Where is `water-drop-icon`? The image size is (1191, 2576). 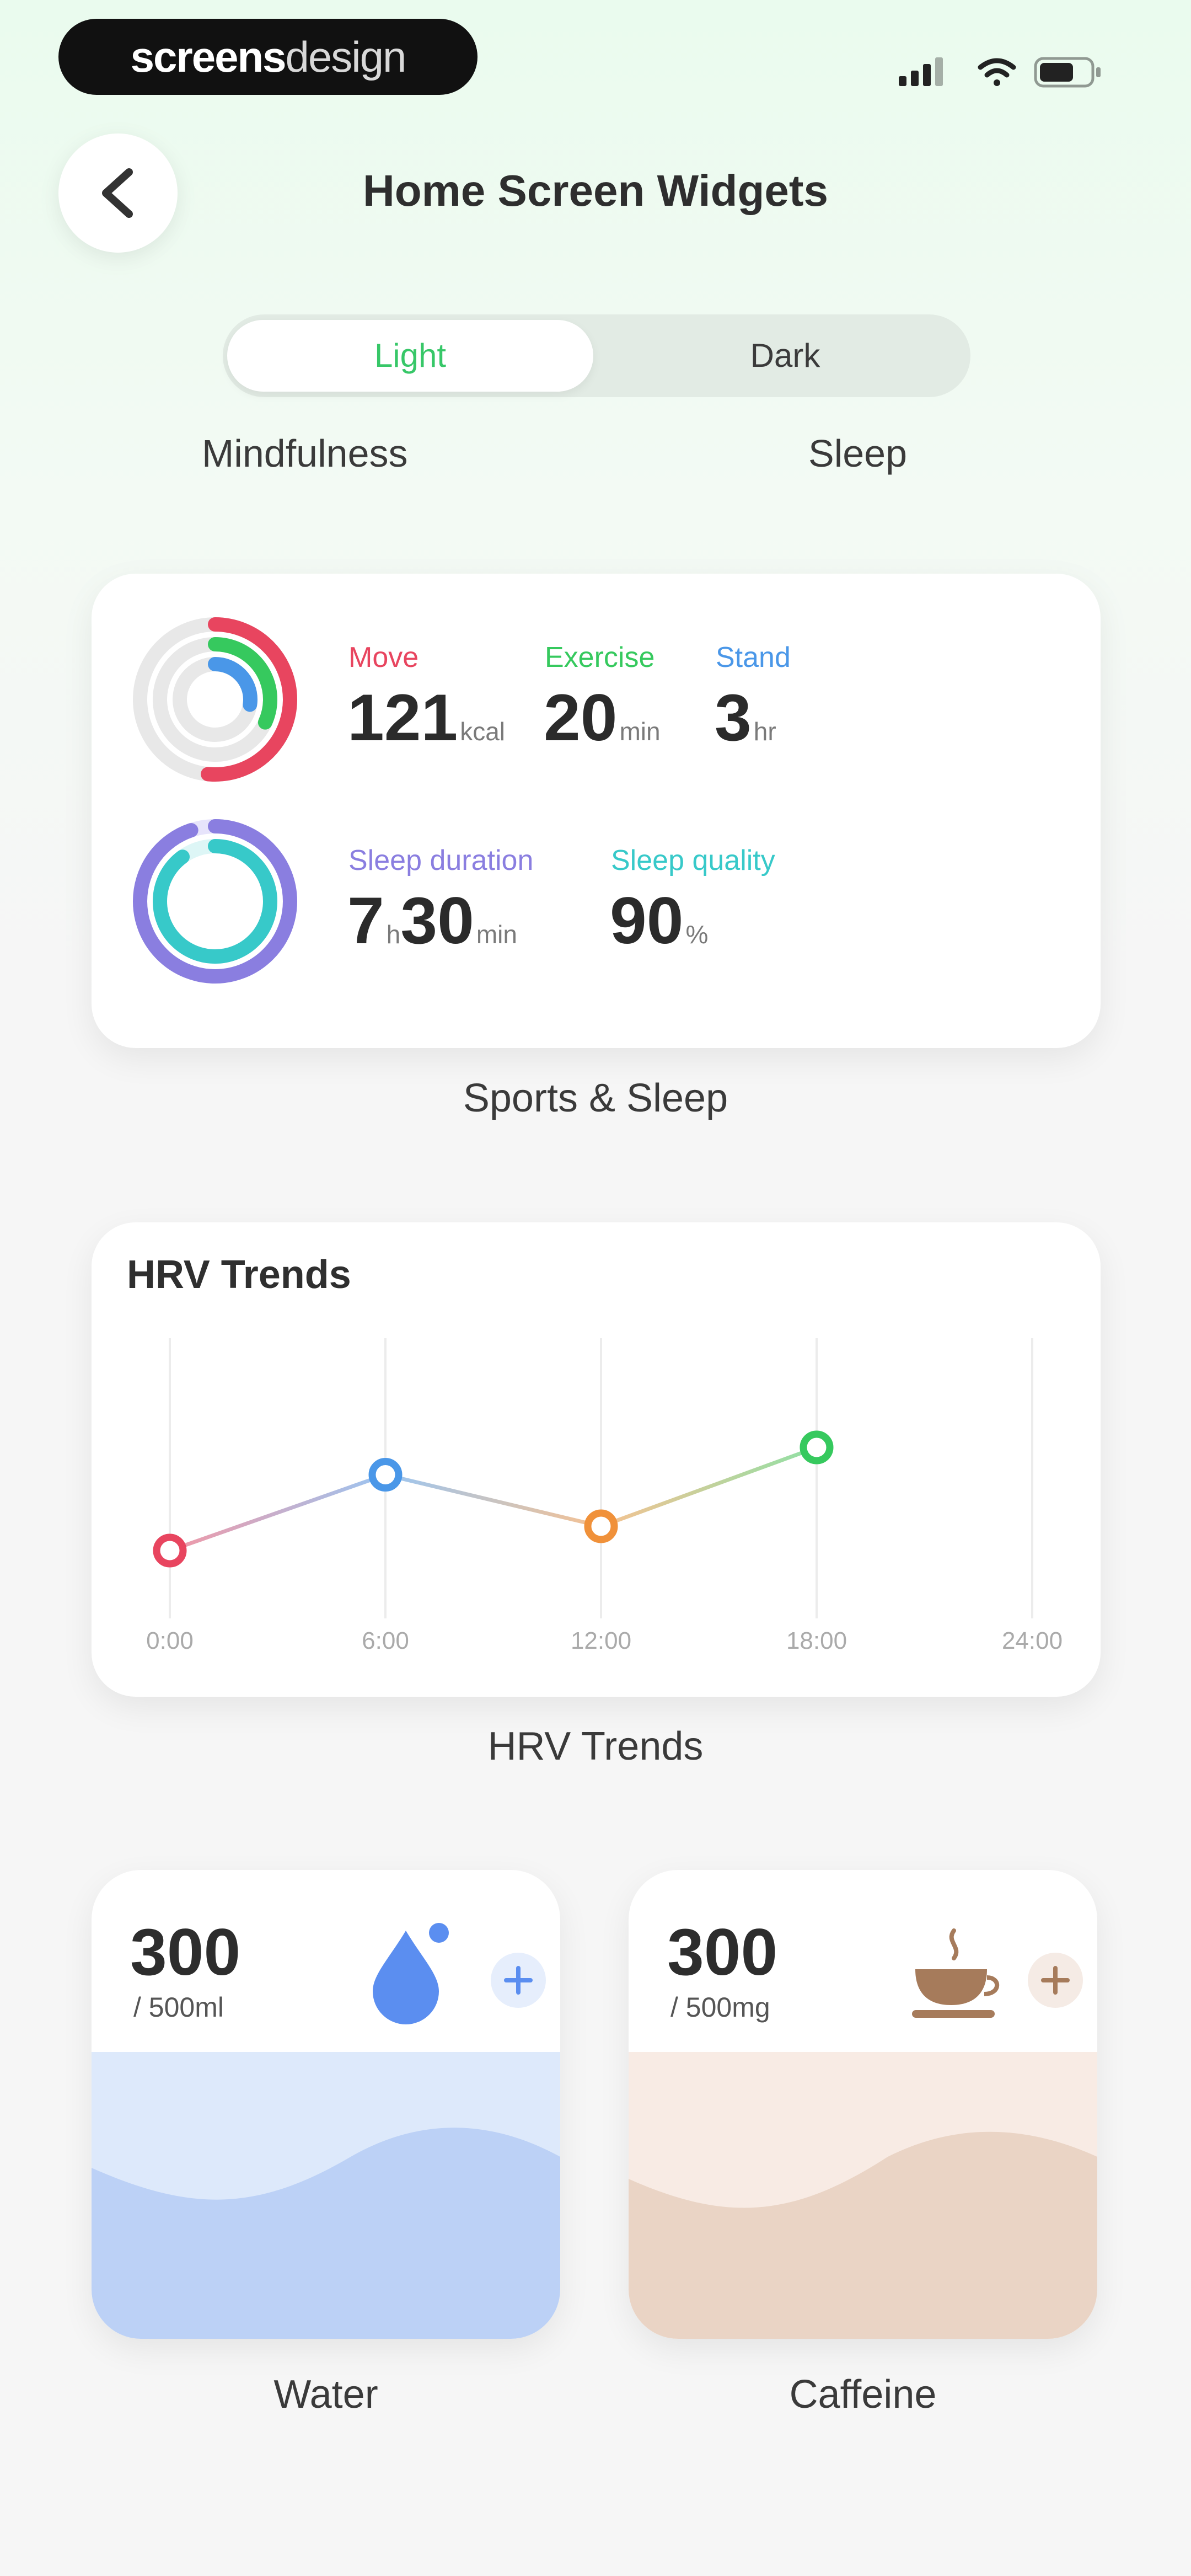
water-drop-icon is located at coordinates (411, 1973).